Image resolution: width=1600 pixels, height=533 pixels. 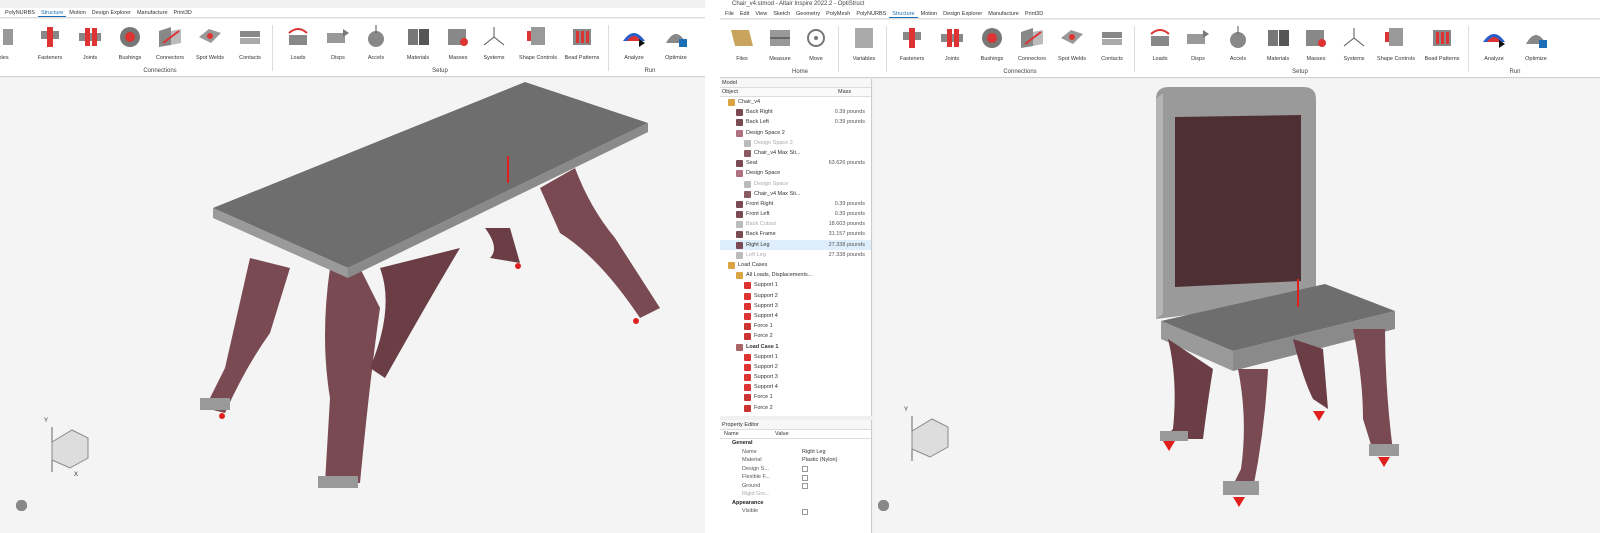 I want to click on tab-view: View, so click(x=761, y=13).